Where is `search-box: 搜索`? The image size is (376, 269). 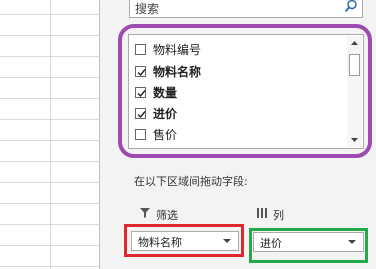 search-box: 搜索 is located at coordinates (246, 9).